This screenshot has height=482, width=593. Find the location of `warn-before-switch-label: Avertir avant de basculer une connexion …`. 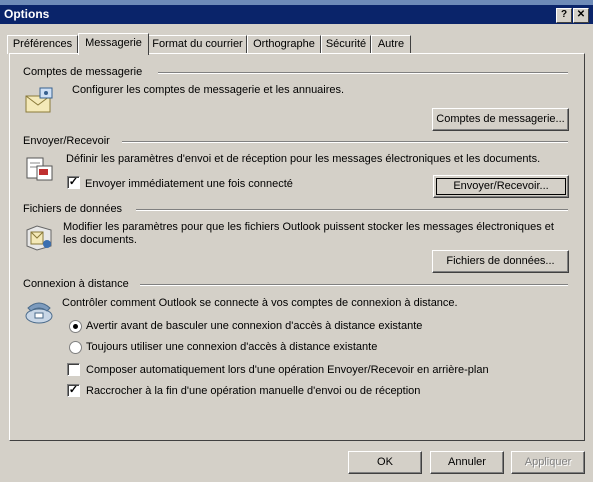

warn-before-switch-label: Avertir avant de basculer une connexion … is located at coordinates (254, 326).